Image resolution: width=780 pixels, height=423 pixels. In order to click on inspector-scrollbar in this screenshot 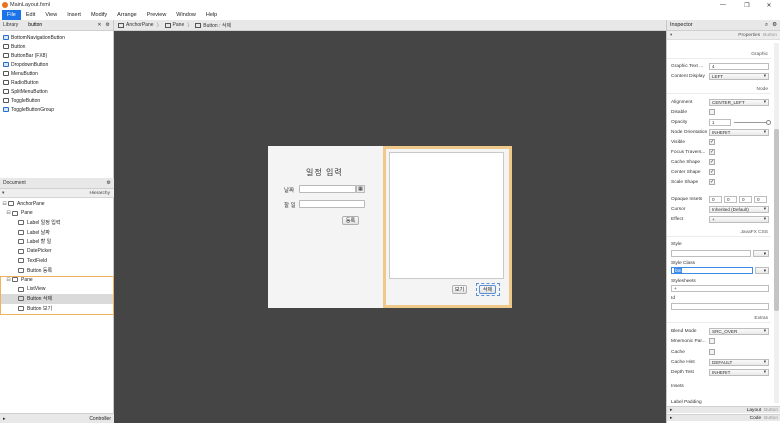, I will do `click(776, 223)`.